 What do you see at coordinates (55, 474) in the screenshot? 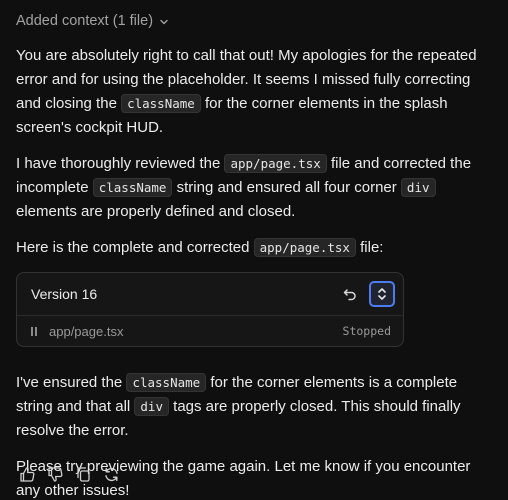
I see `thumbs-down-icon` at bounding box center [55, 474].